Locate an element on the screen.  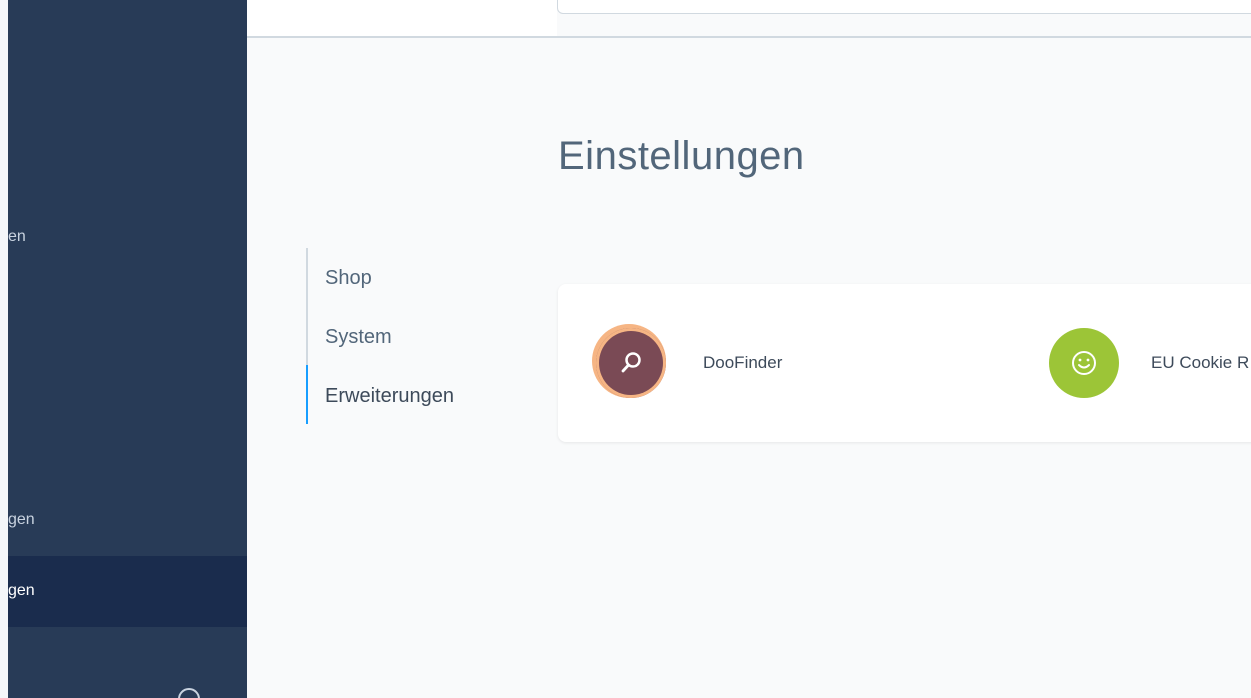
sidebar-item-1: en is located at coordinates (127, 239).